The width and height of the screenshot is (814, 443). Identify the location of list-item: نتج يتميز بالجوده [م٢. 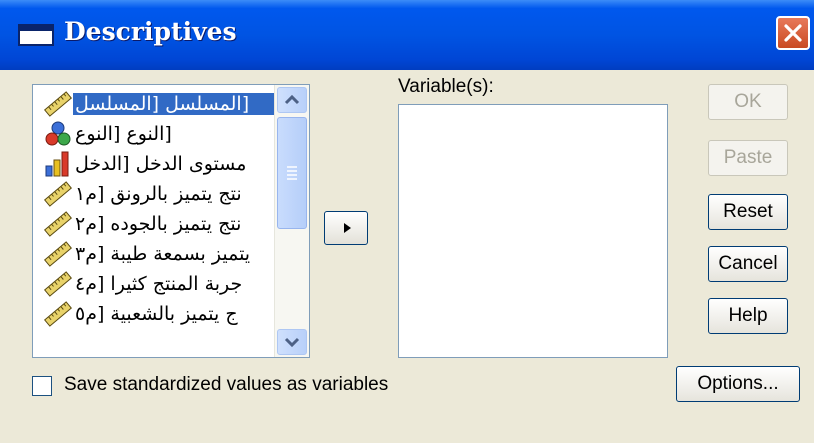
(159, 224).